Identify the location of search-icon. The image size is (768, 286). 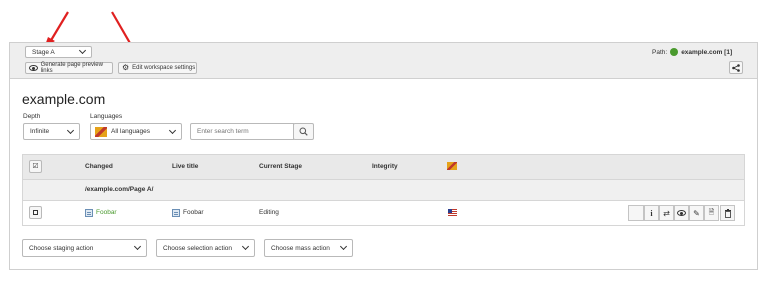
(303, 131).